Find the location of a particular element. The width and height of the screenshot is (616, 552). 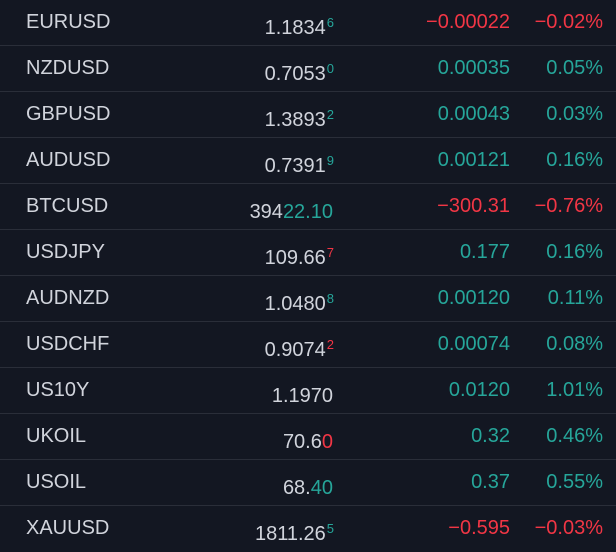

last-price-base: 0.7391 is located at coordinates (295, 166).